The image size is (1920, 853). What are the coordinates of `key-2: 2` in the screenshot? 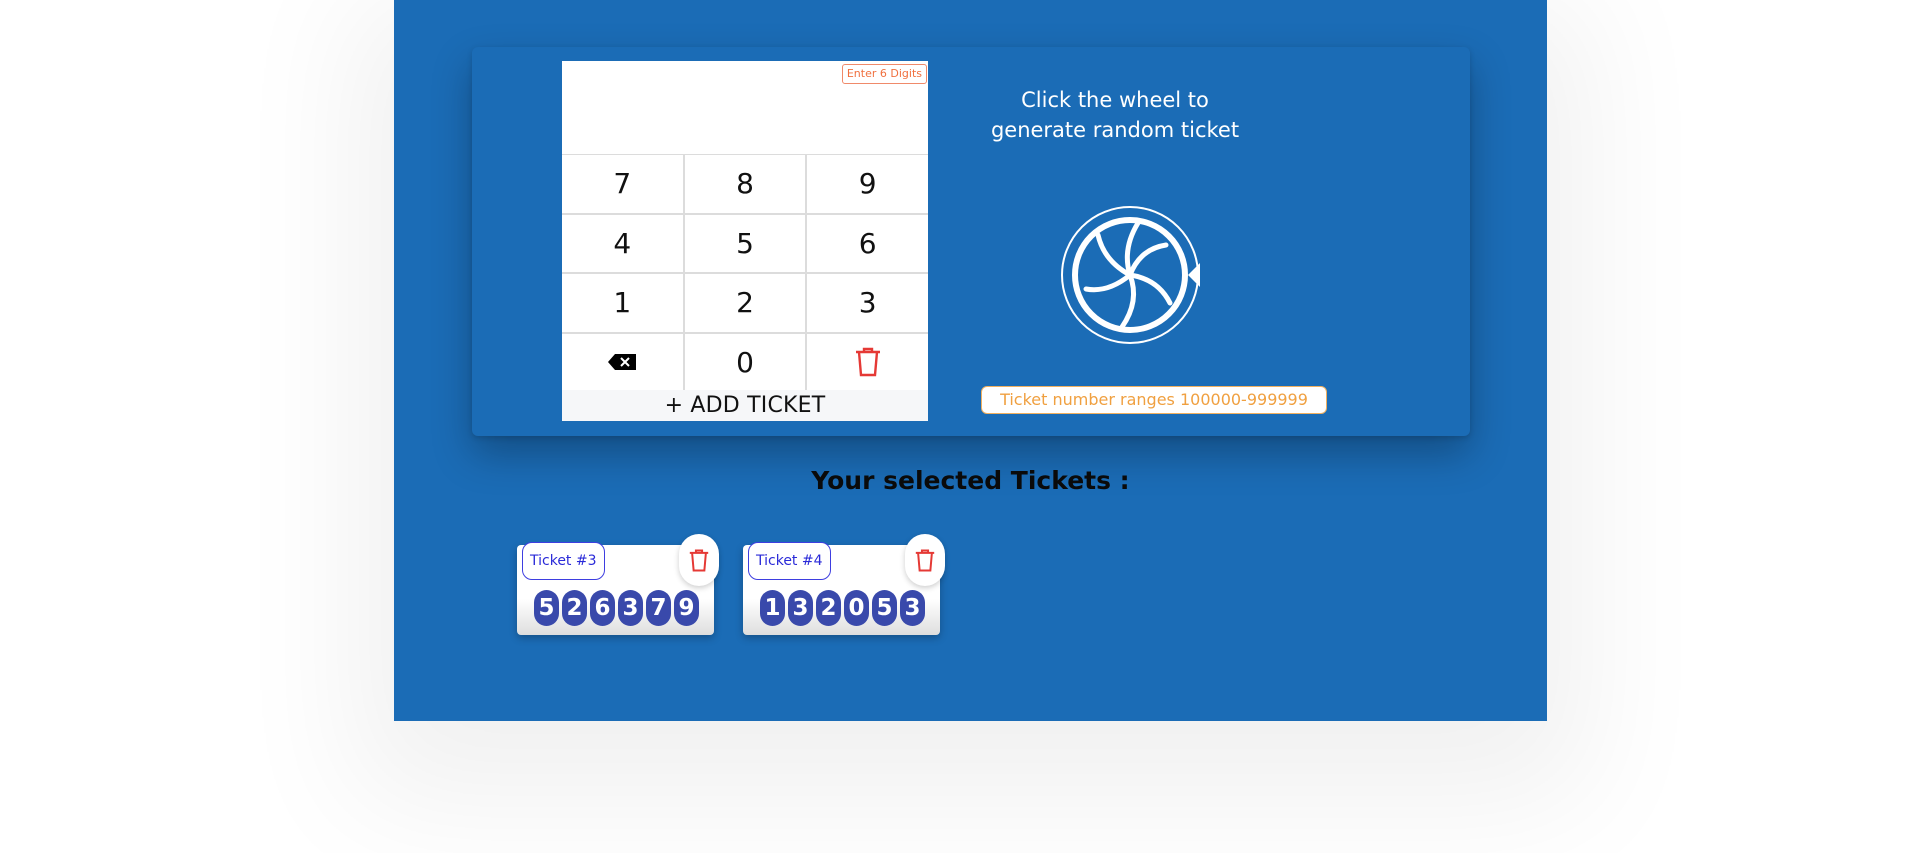 It's located at (745, 303).